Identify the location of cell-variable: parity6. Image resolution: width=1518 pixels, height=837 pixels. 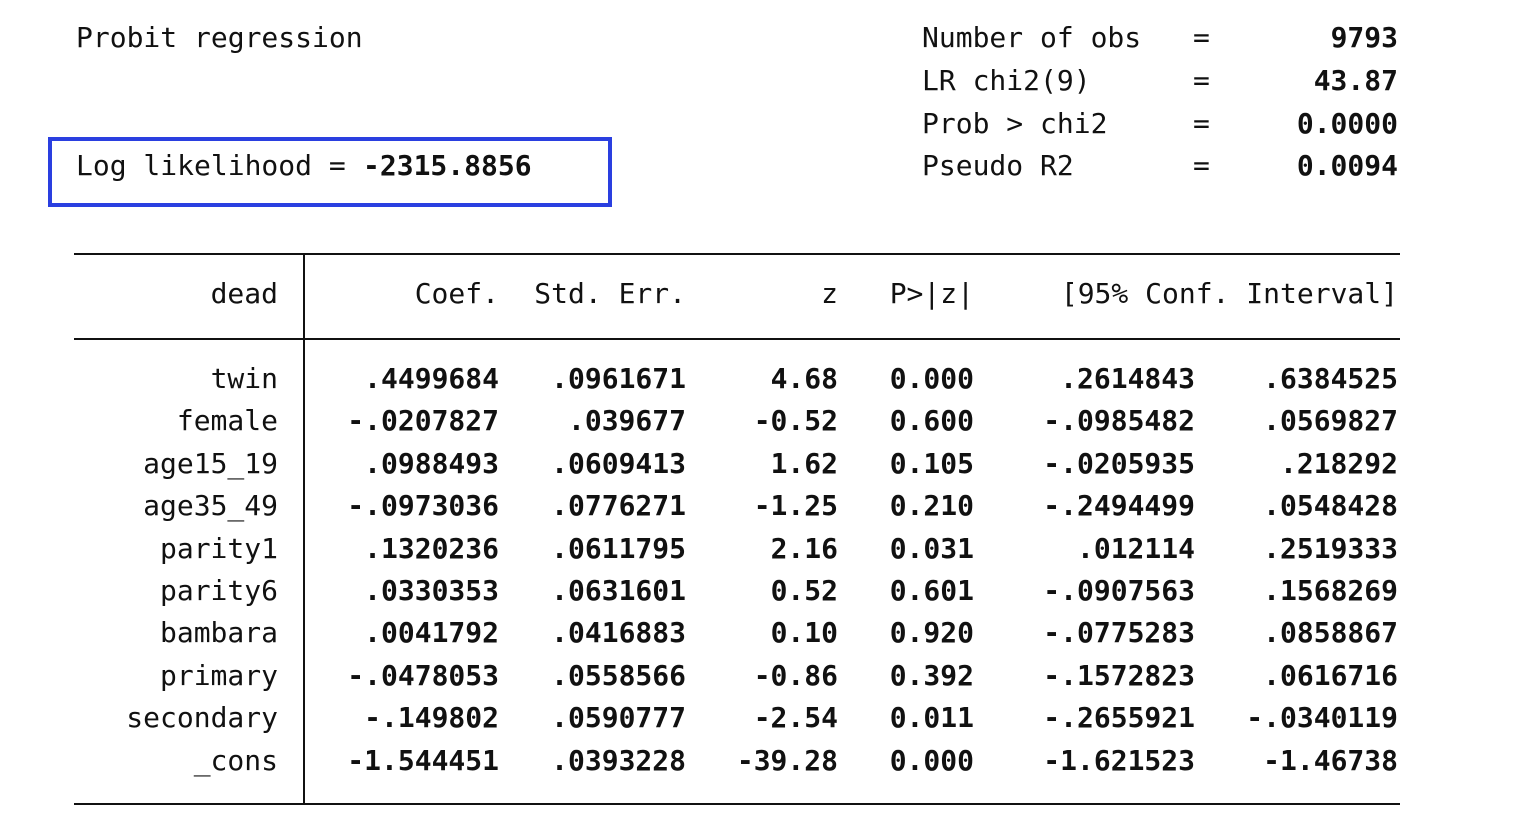
(218, 590).